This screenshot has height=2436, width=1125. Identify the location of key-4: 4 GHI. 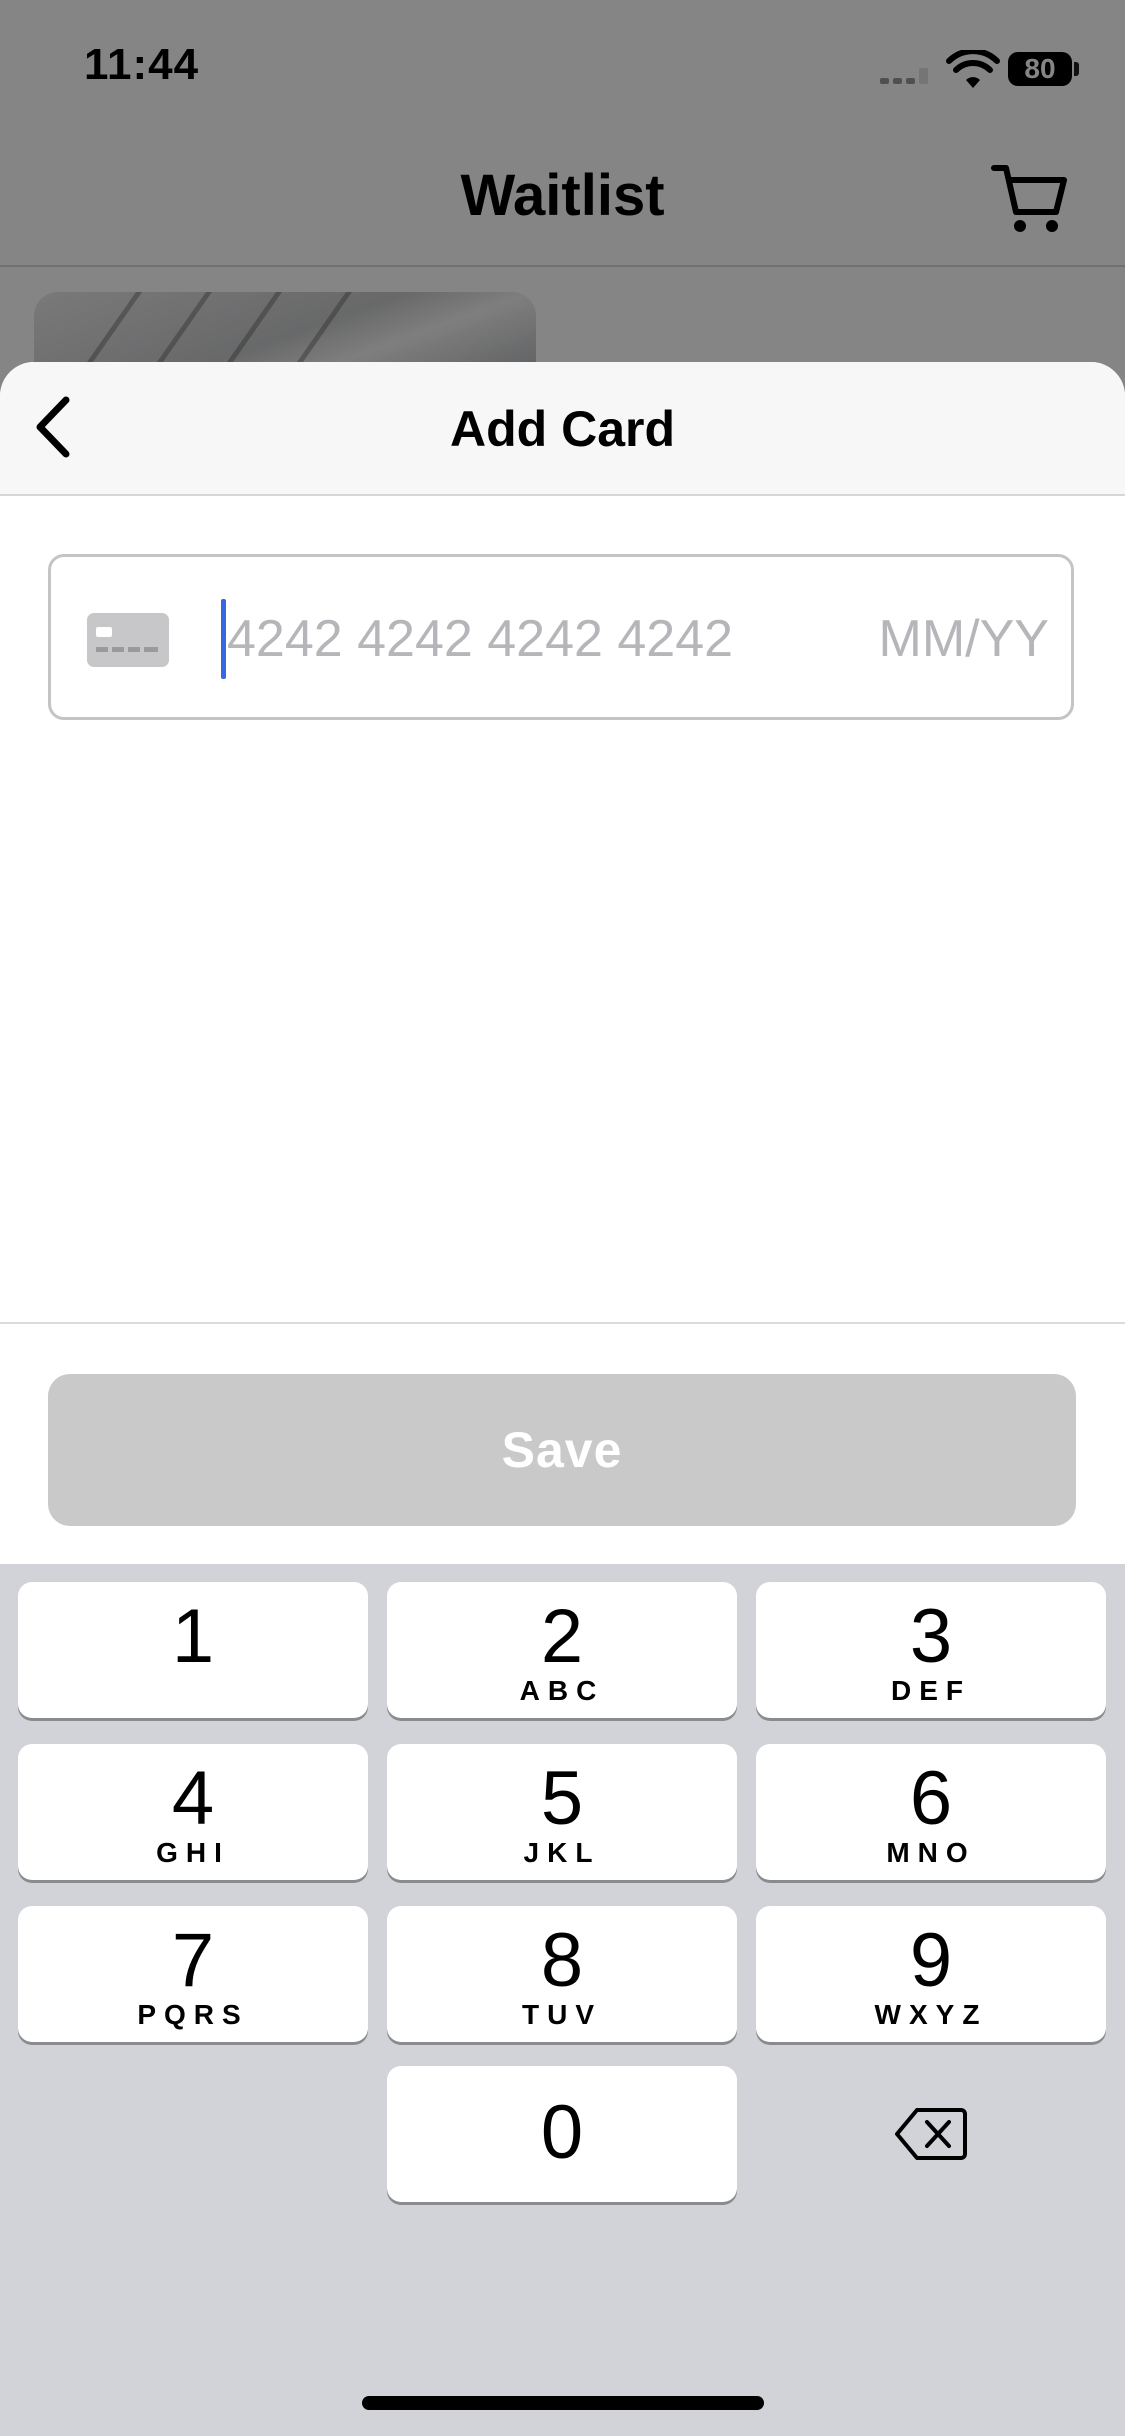
(193, 1812).